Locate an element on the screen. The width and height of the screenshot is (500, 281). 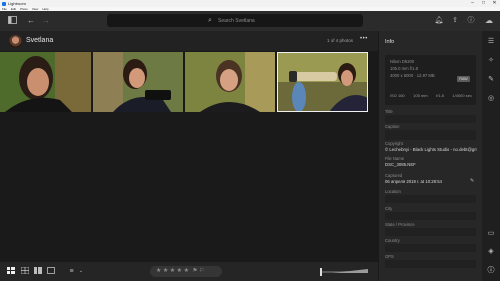
rating-and-flag-bar: ★ ★ ★ ★ ★ ⚑ ⚐ is located at coordinates (186, 271).